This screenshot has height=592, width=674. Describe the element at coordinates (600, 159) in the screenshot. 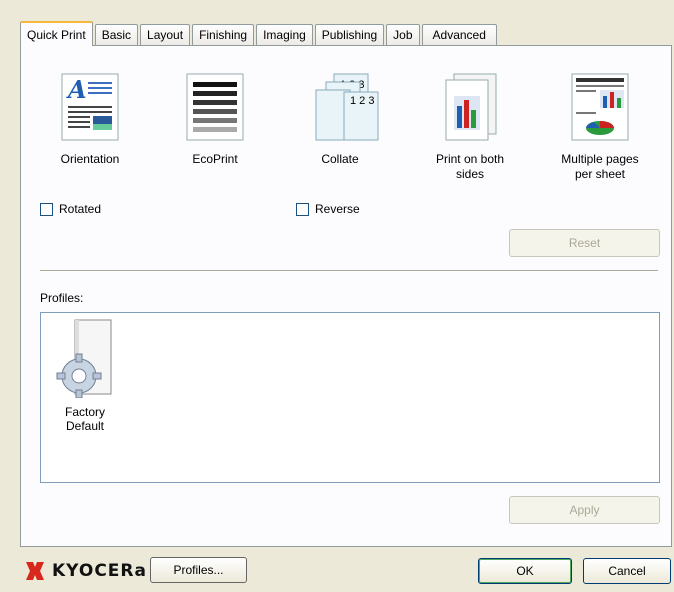

I see `multiple-pages-label-line1: Multiple pages` at that location.